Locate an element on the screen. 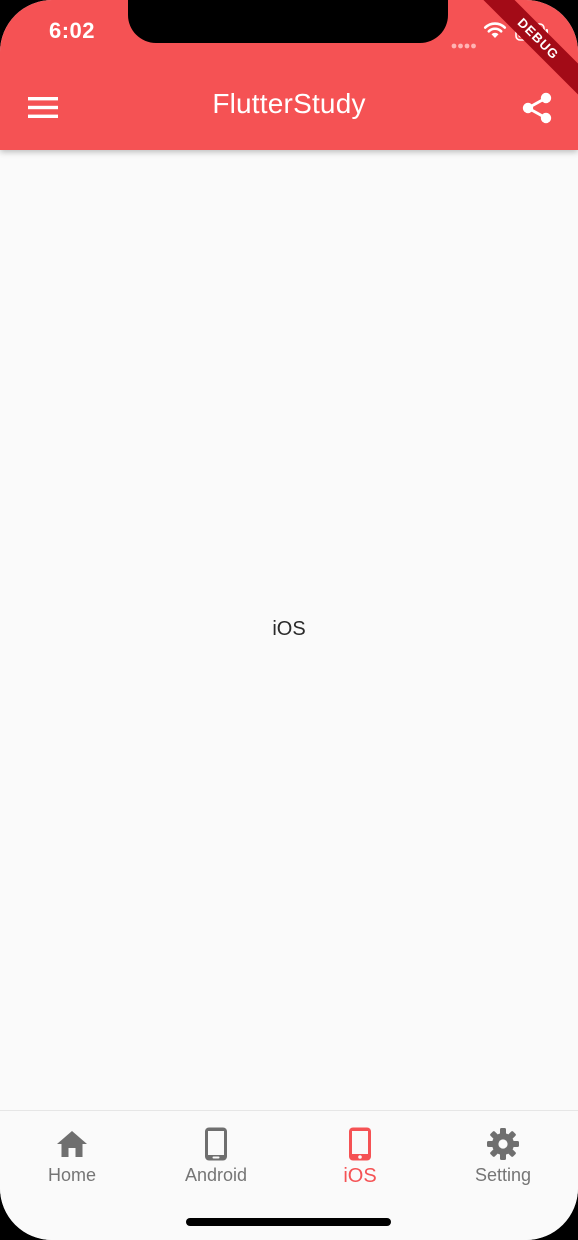 This screenshot has height=1240, width=578. share-button is located at coordinates (538, 108).